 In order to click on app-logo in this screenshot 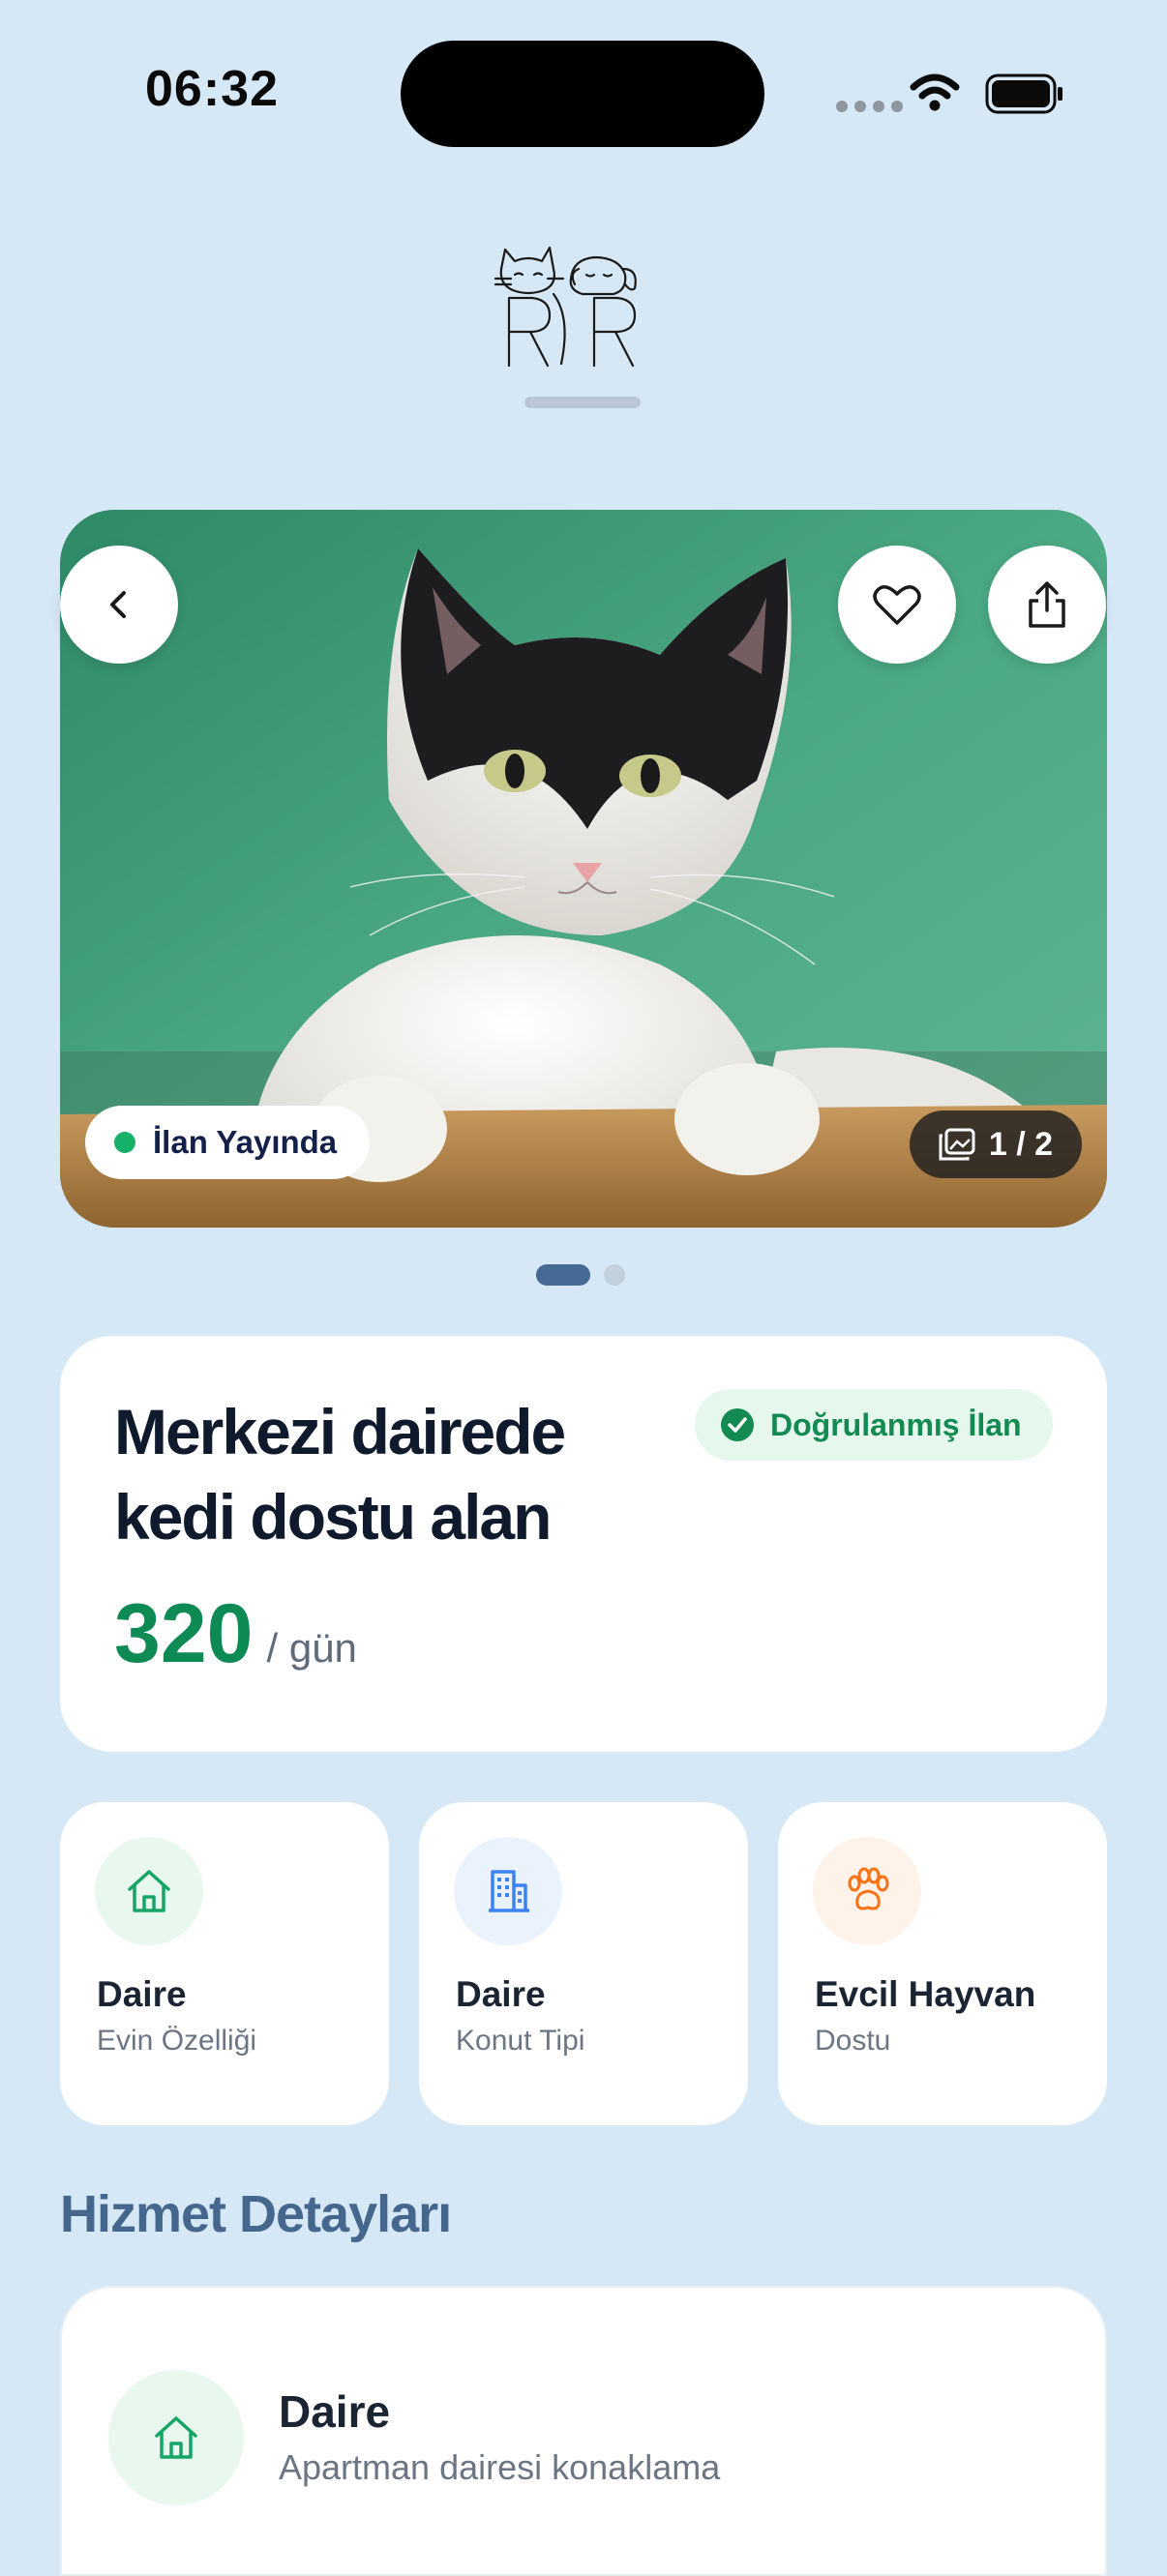, I will do `click(565, 307)`.